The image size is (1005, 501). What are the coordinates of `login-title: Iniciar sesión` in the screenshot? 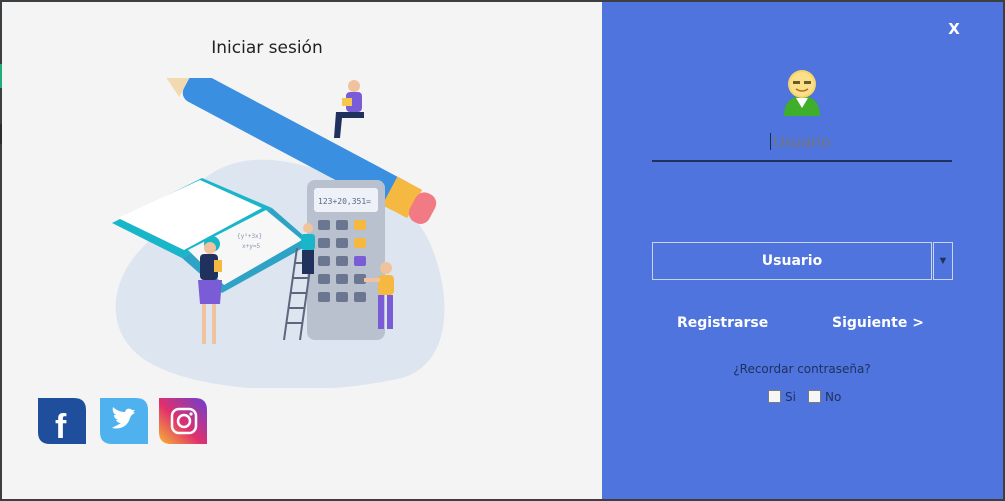 It's located at (267, 48).